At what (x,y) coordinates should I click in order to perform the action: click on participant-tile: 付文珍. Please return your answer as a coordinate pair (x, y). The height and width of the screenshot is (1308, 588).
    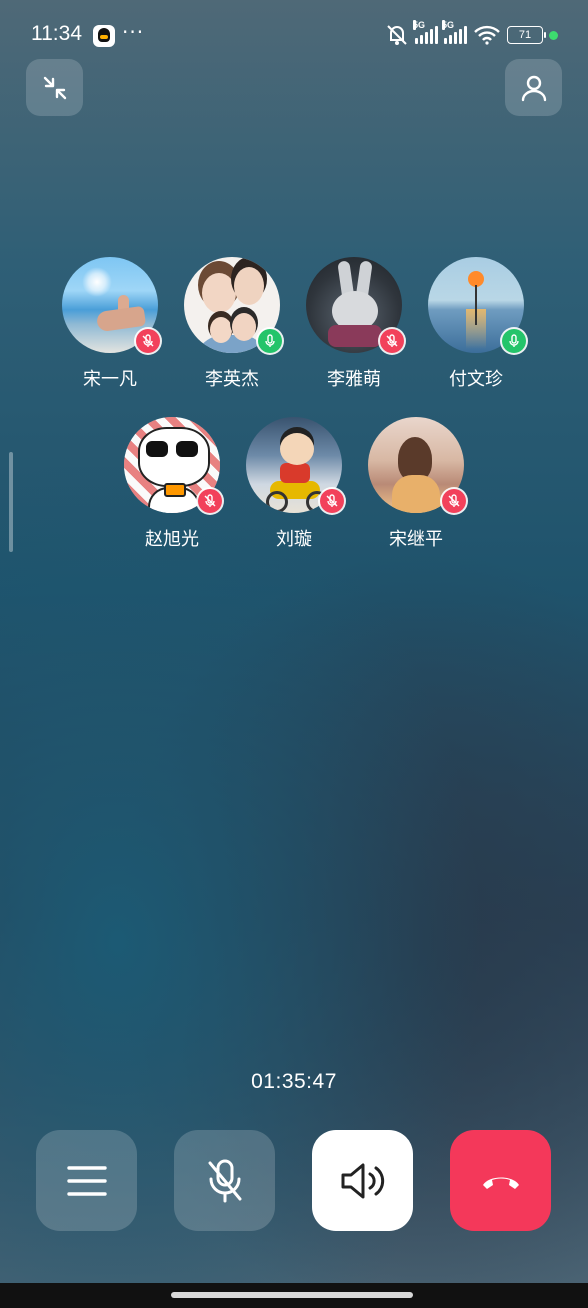
    Looking at the image, I should click on (477, 323).